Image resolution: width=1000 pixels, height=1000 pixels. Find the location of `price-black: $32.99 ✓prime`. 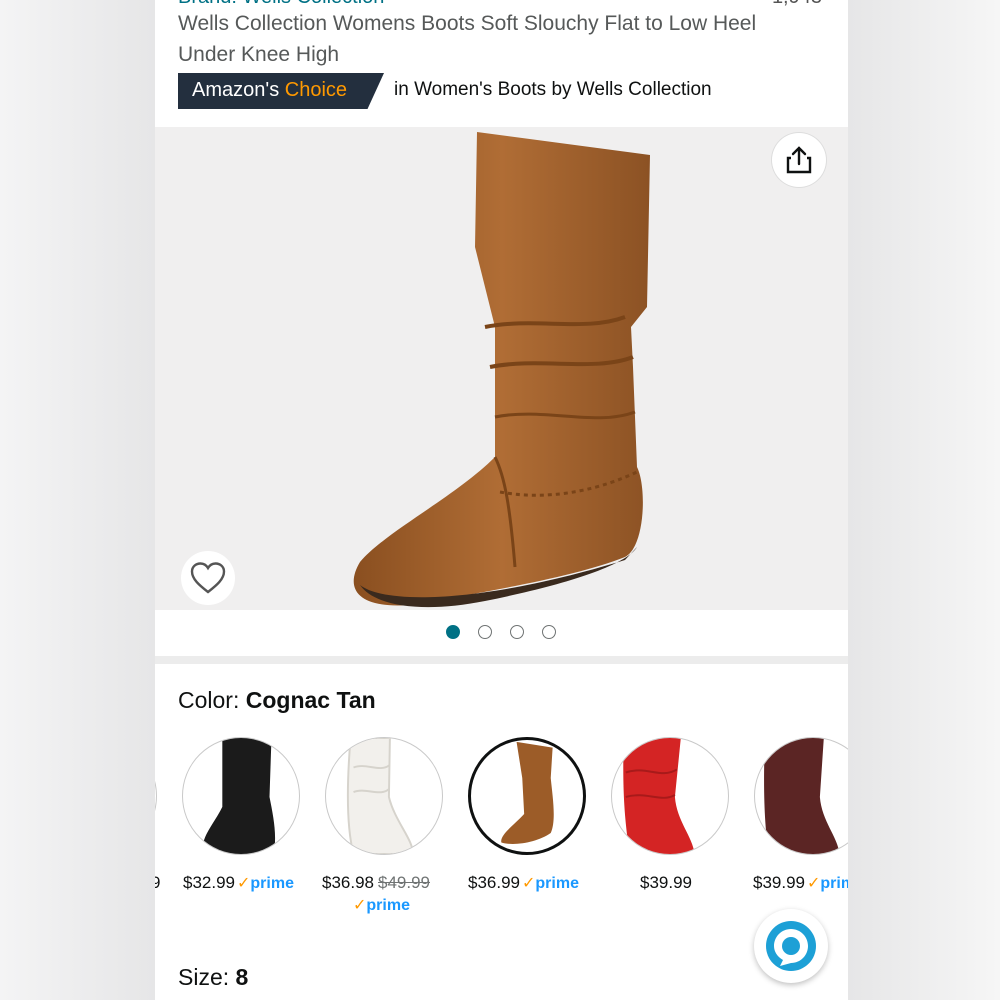

price-black: $32.99 ✓prime is located at coordinates (238, 883).